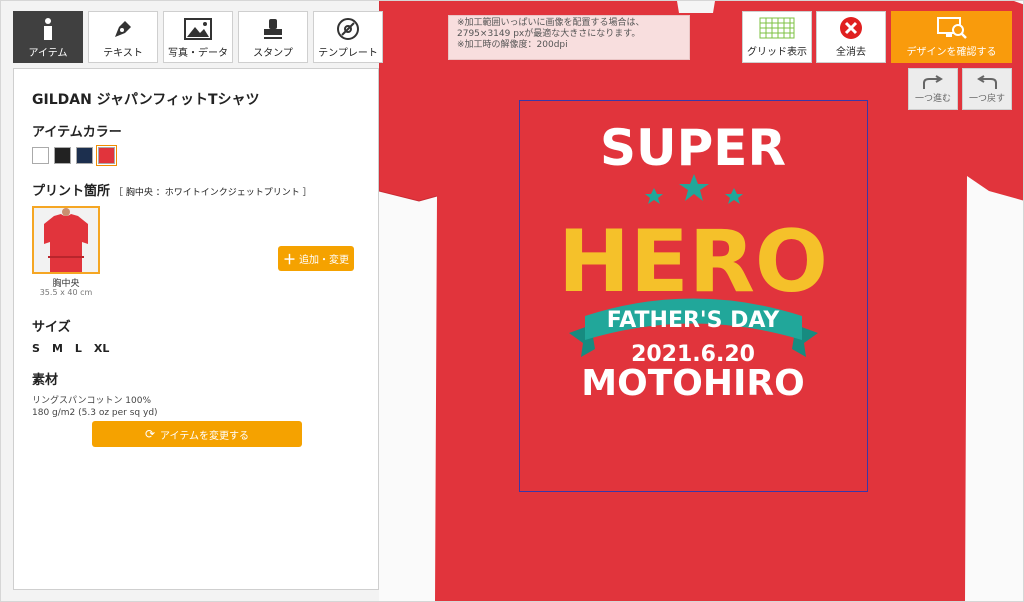 The width and height of the screenshot is (1024, 602). I want to click on size-option: XL, so click(101, 348).